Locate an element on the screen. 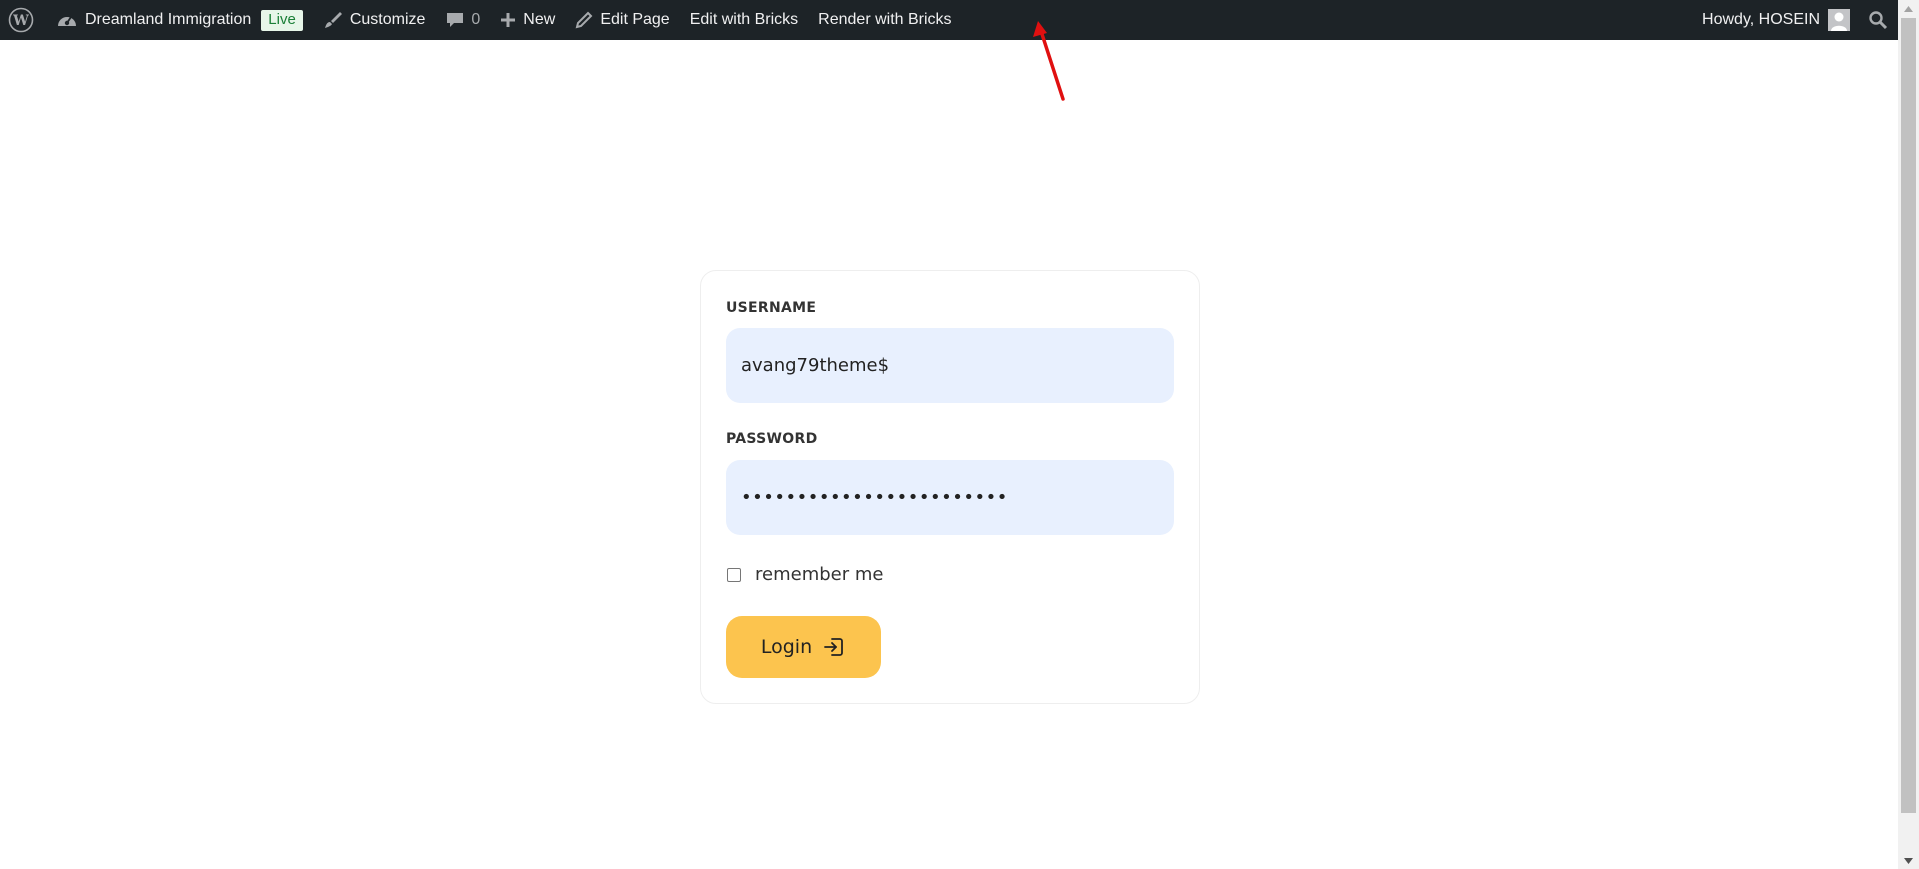  password-label: PASSWORD is located at coordinates (772, 439).